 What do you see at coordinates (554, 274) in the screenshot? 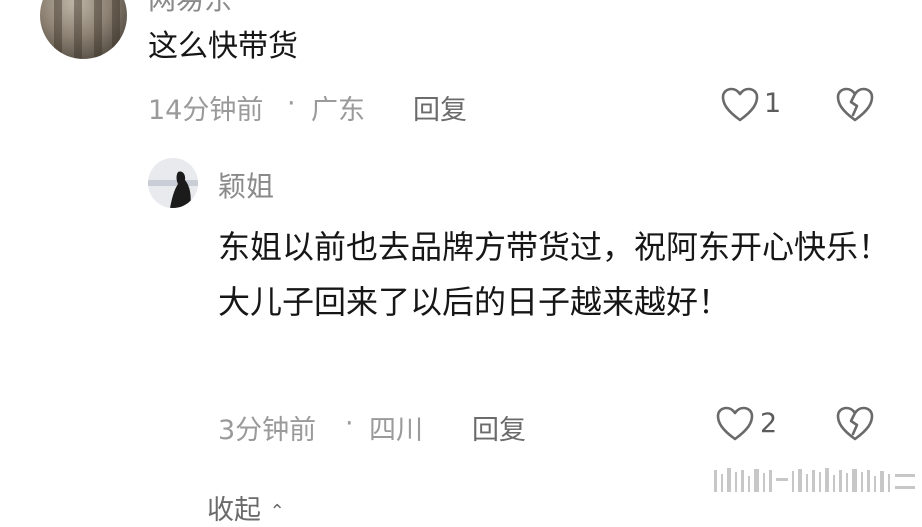
I see `reply-text: 东姐以前也去品牌方带货过，祝阿东开心快乐！大儿子回来了以后的日子越来越好！` at bounding box center [554, 274].